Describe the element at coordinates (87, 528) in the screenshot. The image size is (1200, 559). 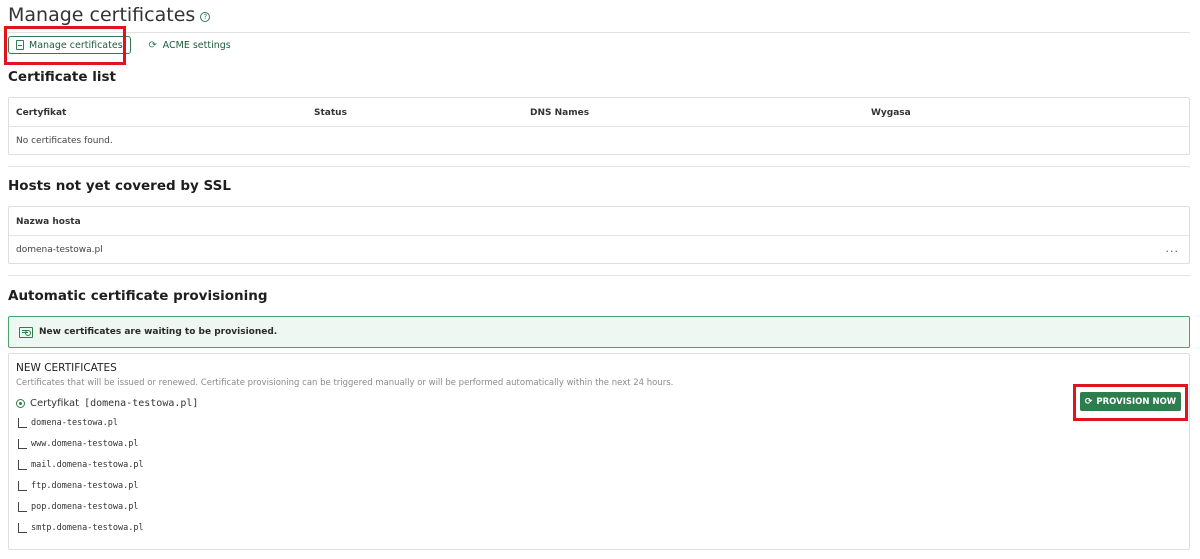
I see `domain-name: smtp.domena-testowa.pl` at that location.